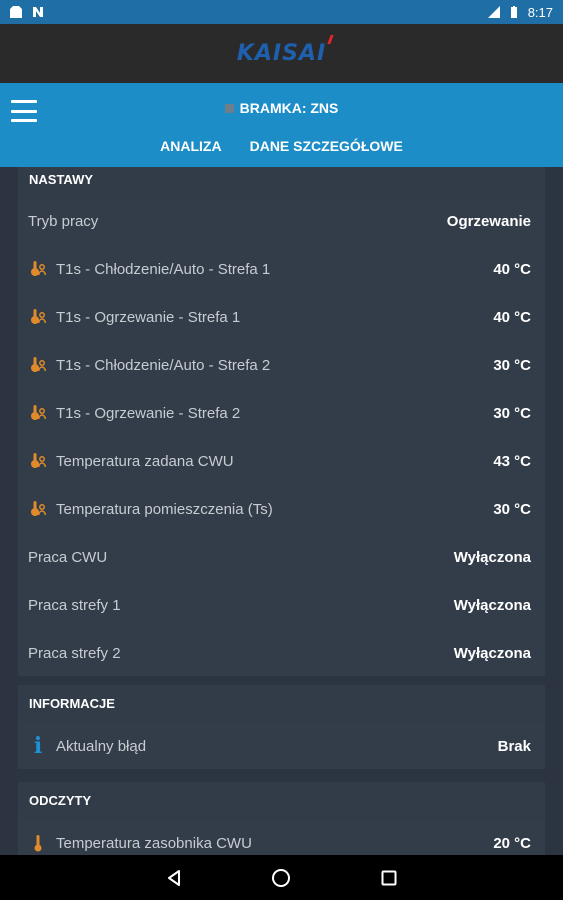 The height and width of the screenshot is (900, 563). I want to click on recents-icon, so click(389, 878).